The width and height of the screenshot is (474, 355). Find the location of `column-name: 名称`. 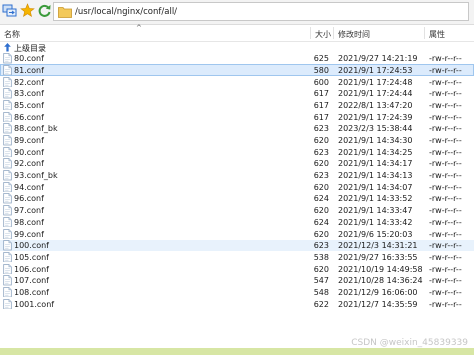

column-name: 名称 is located at coordinates (12, 34).